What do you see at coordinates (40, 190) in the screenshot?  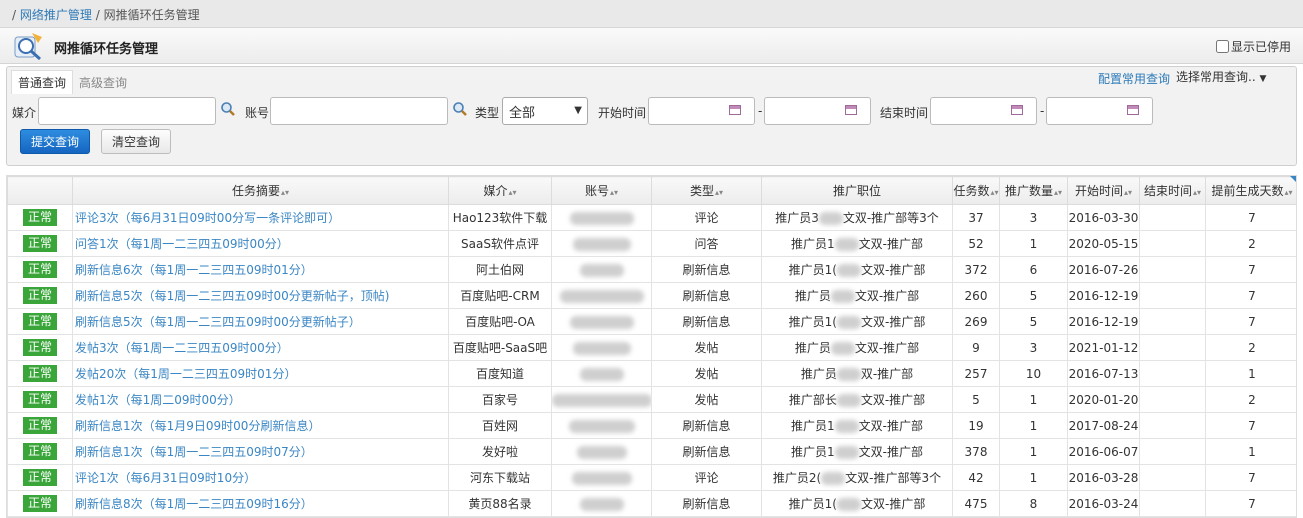 I see `column-header-status` at bounding box center [40, 190].